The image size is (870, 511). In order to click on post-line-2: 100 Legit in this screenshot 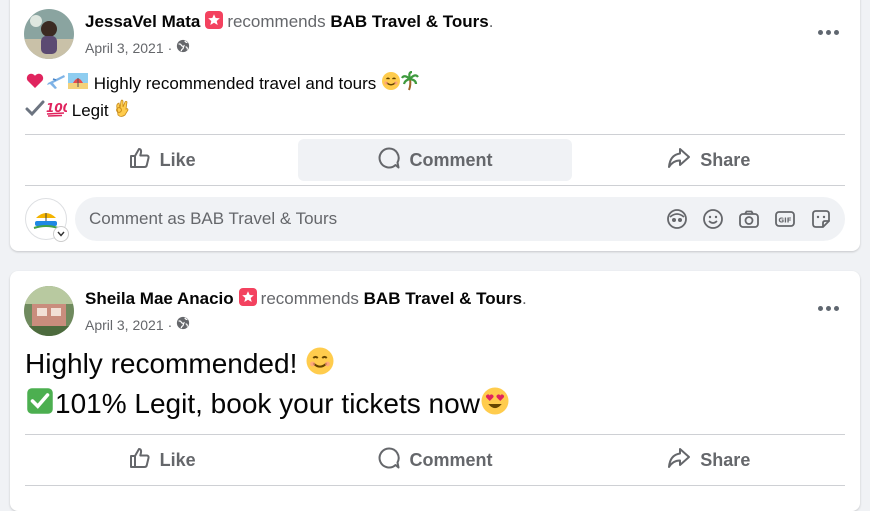, I will do `click(222, 111)`.